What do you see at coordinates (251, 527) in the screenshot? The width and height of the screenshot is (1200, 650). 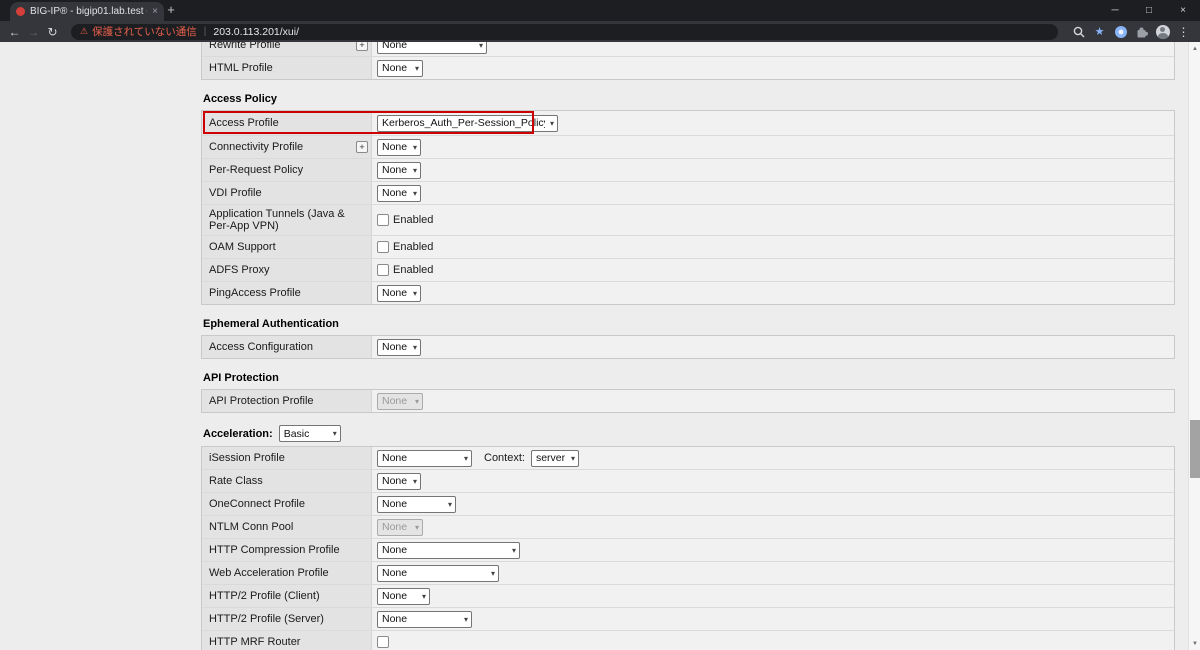 I see `ntlm-conn-pool-label: NTLM Conn Pool` at bounding box center [251, 527].